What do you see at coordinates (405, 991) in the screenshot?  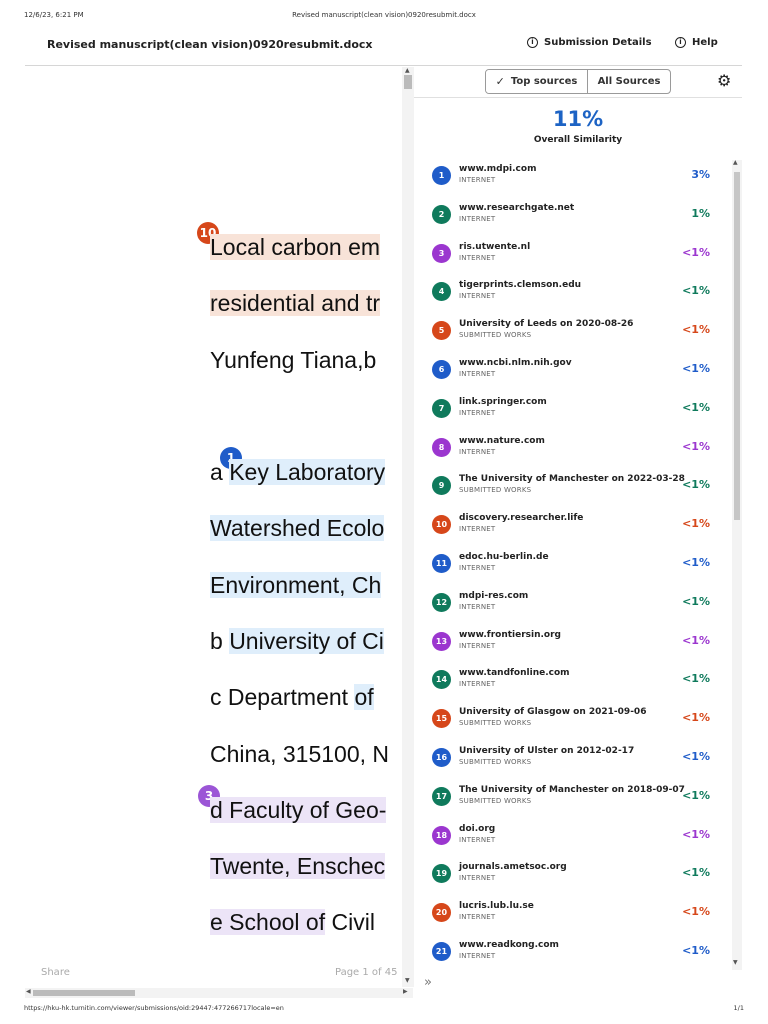 I see `scroll-right-icon: ▶` at bounding box center [405, 991].